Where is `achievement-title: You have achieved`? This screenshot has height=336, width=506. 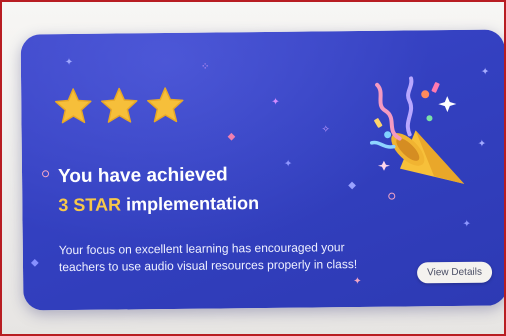
achievement-title: You have achieved is located at coordinates (142, 176).